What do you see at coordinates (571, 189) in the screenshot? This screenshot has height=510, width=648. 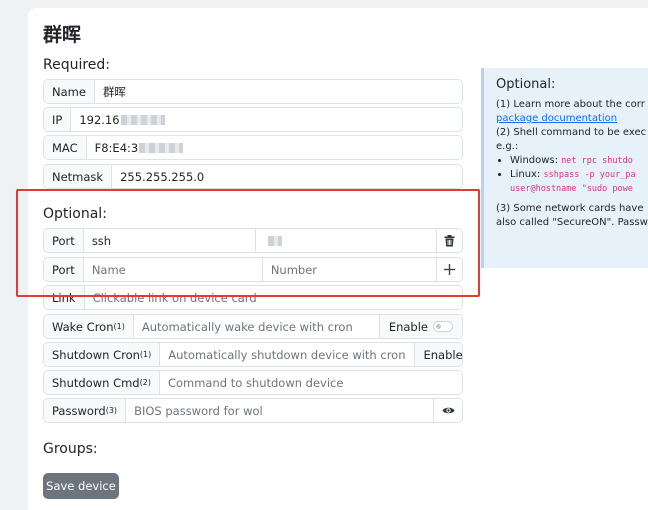 I see `linux-code-continued: user@hostname "sudo powe` at bounding box center [571, 189].